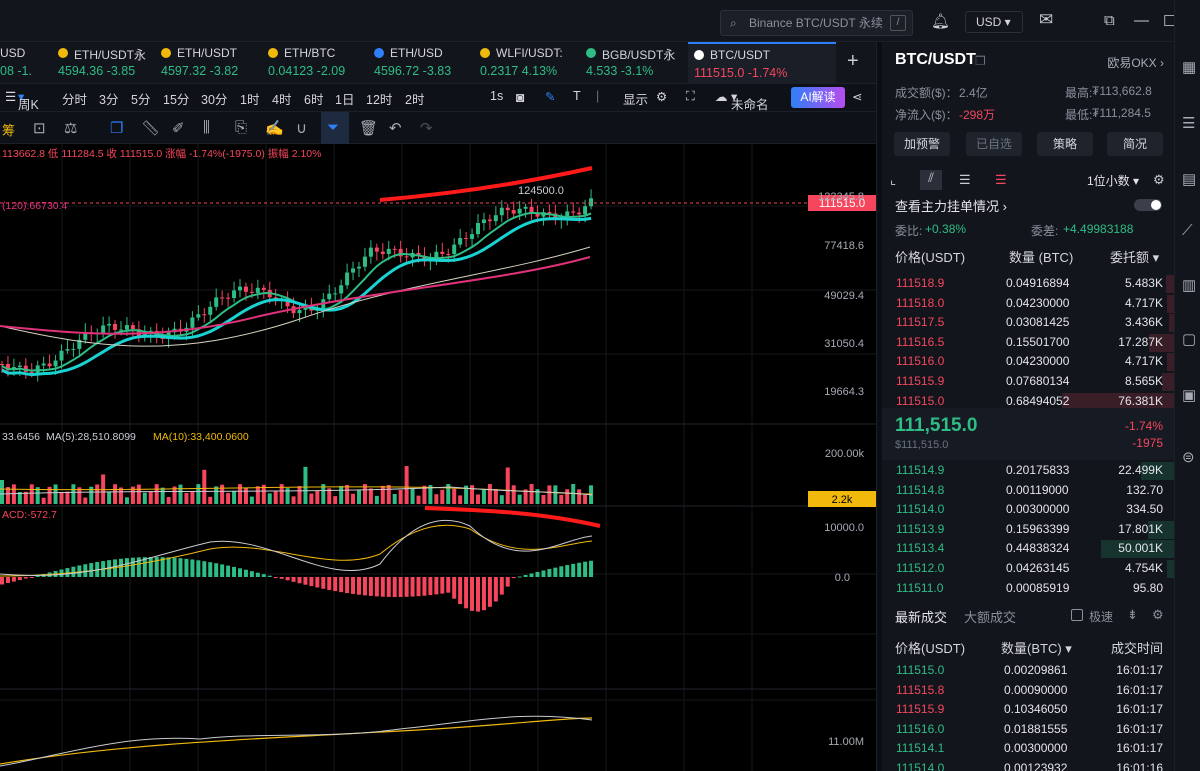 This screenshot has width=1200, height=771. What do you see at coordinates (333, 127) in the screenshot?
I see `filter-icon: ⏷` at bounding box center [333, 127].